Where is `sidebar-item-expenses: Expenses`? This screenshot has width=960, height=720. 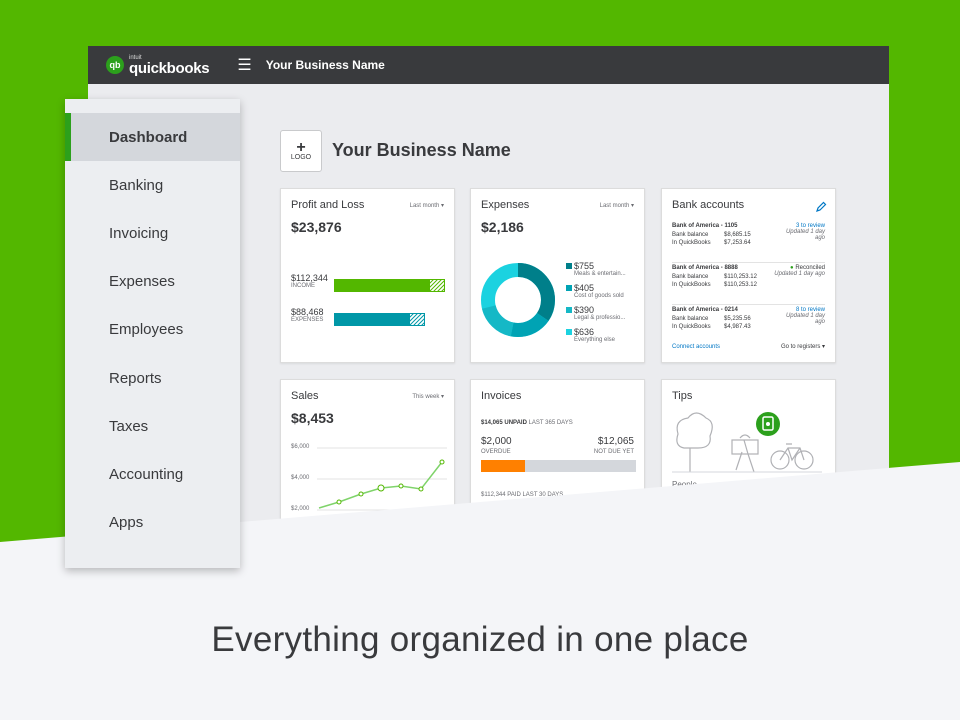
sidebar-item-expenses: Expenses is located at coordinates (152, 282).